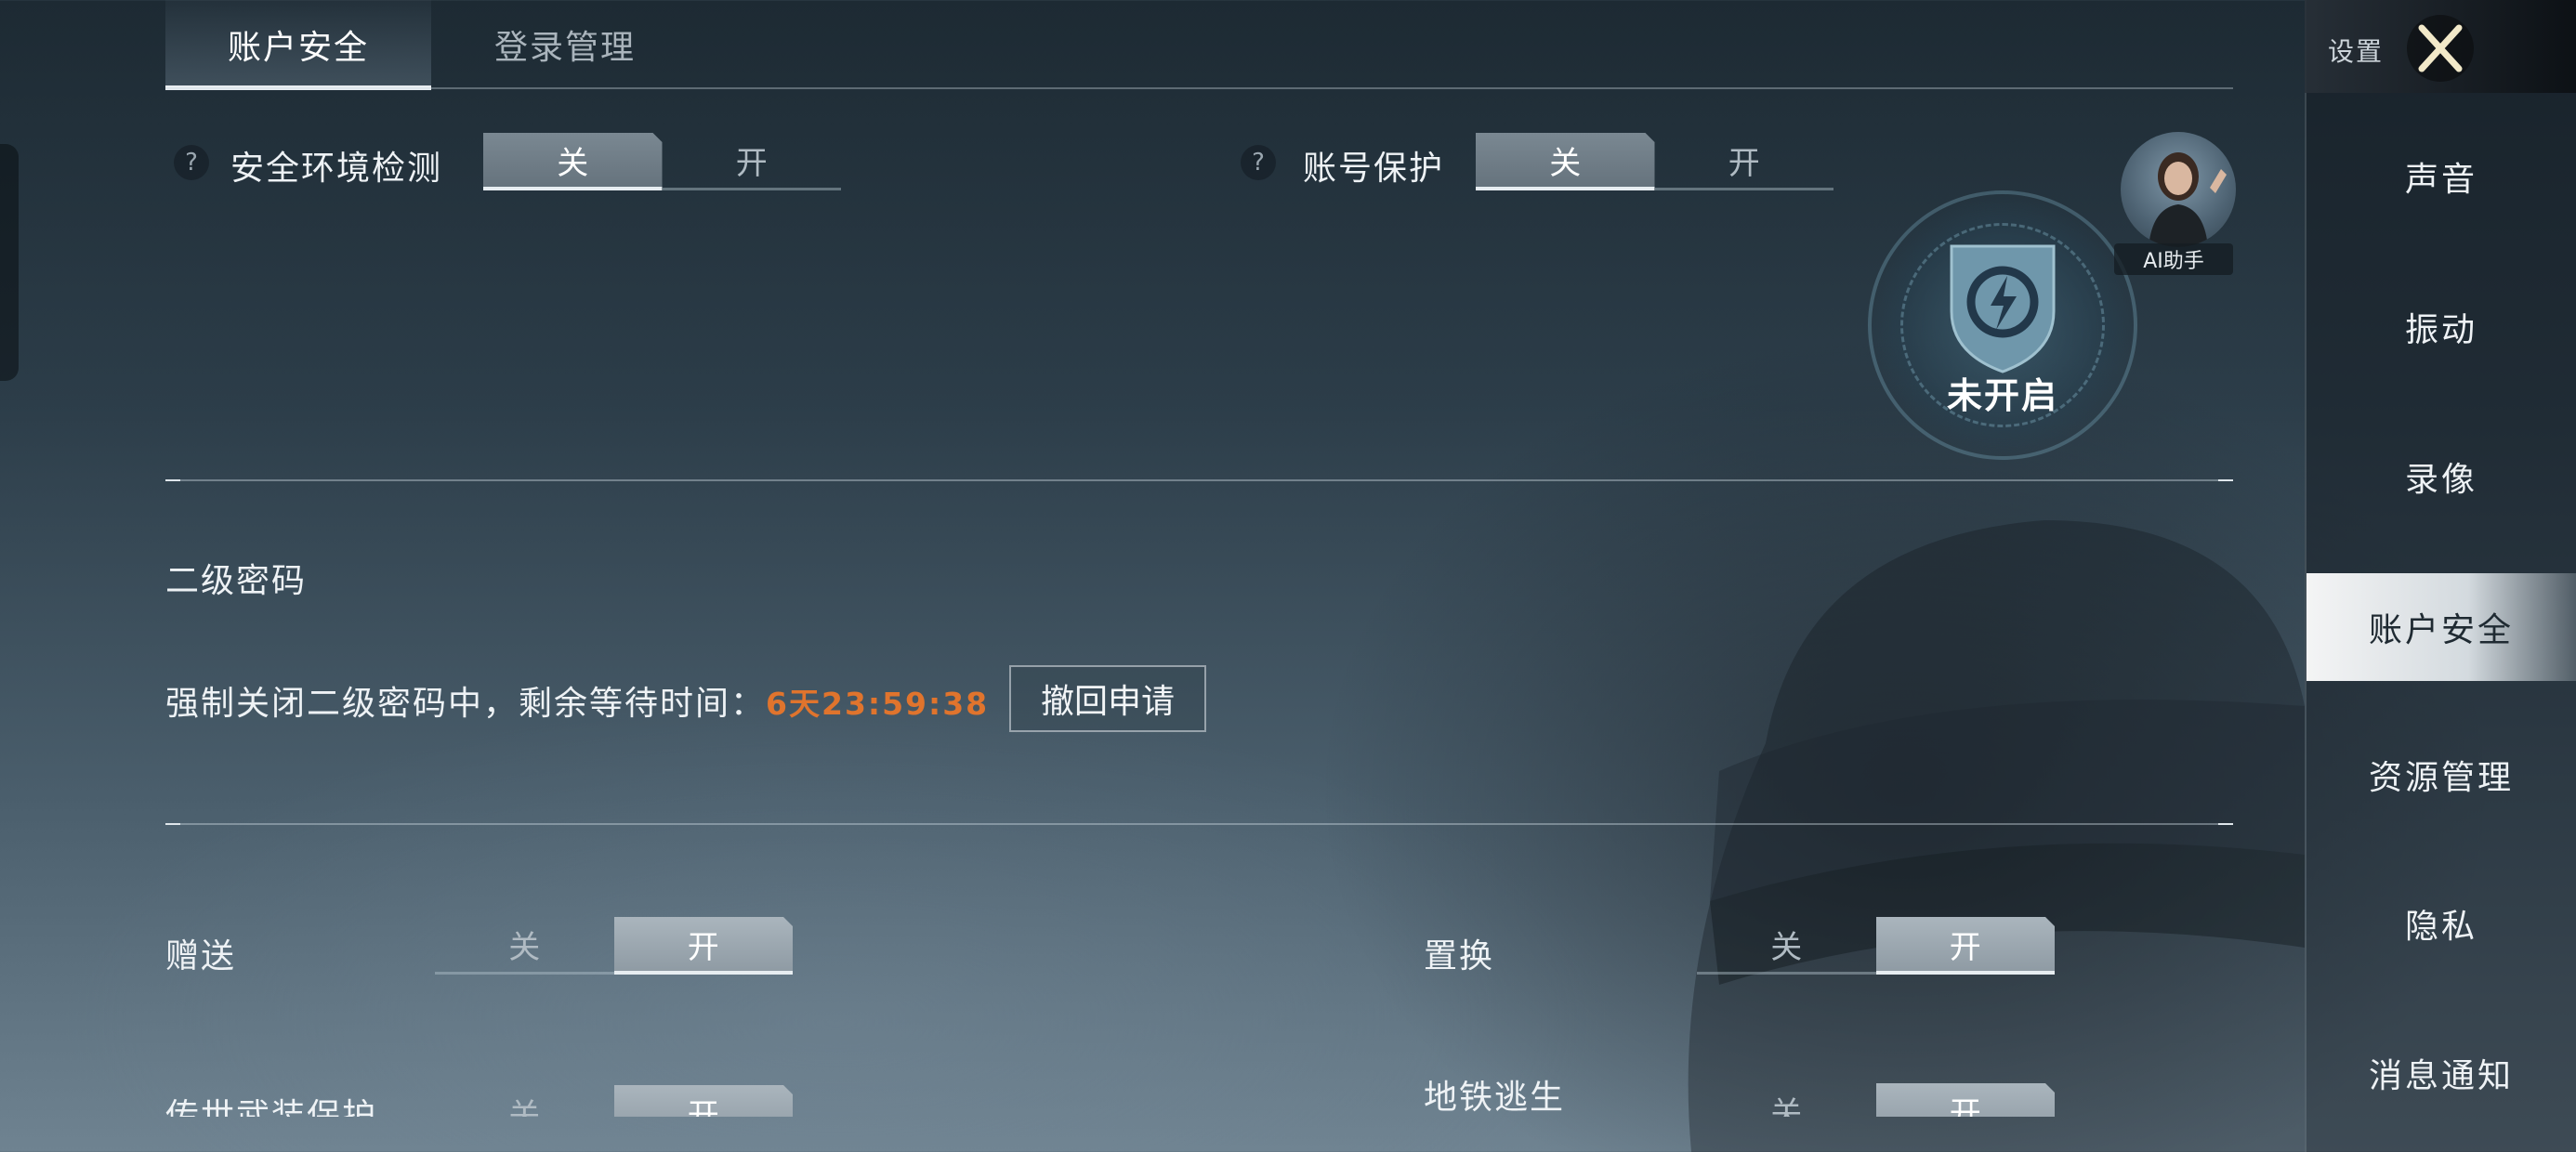 This screenshot has width=2576, height=1152. Describe the element at coordinates (751, 161) in the screenshot. I see `security-env-on-option: 开` at that location.